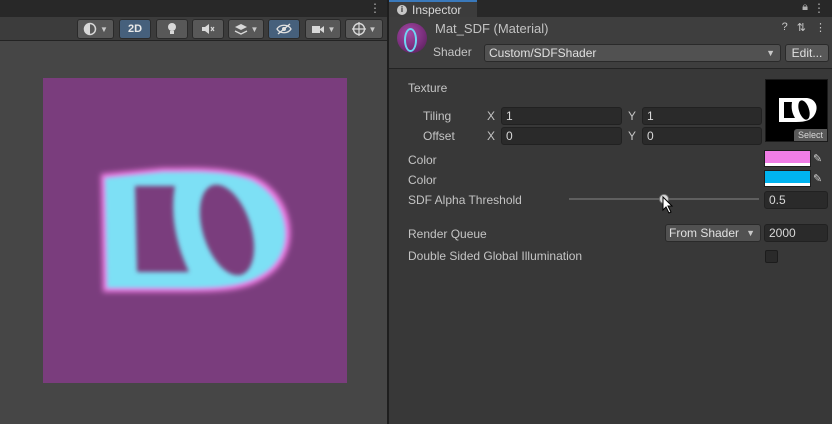 The image size is (832, 424). Describe the element at coordinates (819, 8) in the screenshot. I see `inspector-kebab-menu-icon: ⋮` at that location.